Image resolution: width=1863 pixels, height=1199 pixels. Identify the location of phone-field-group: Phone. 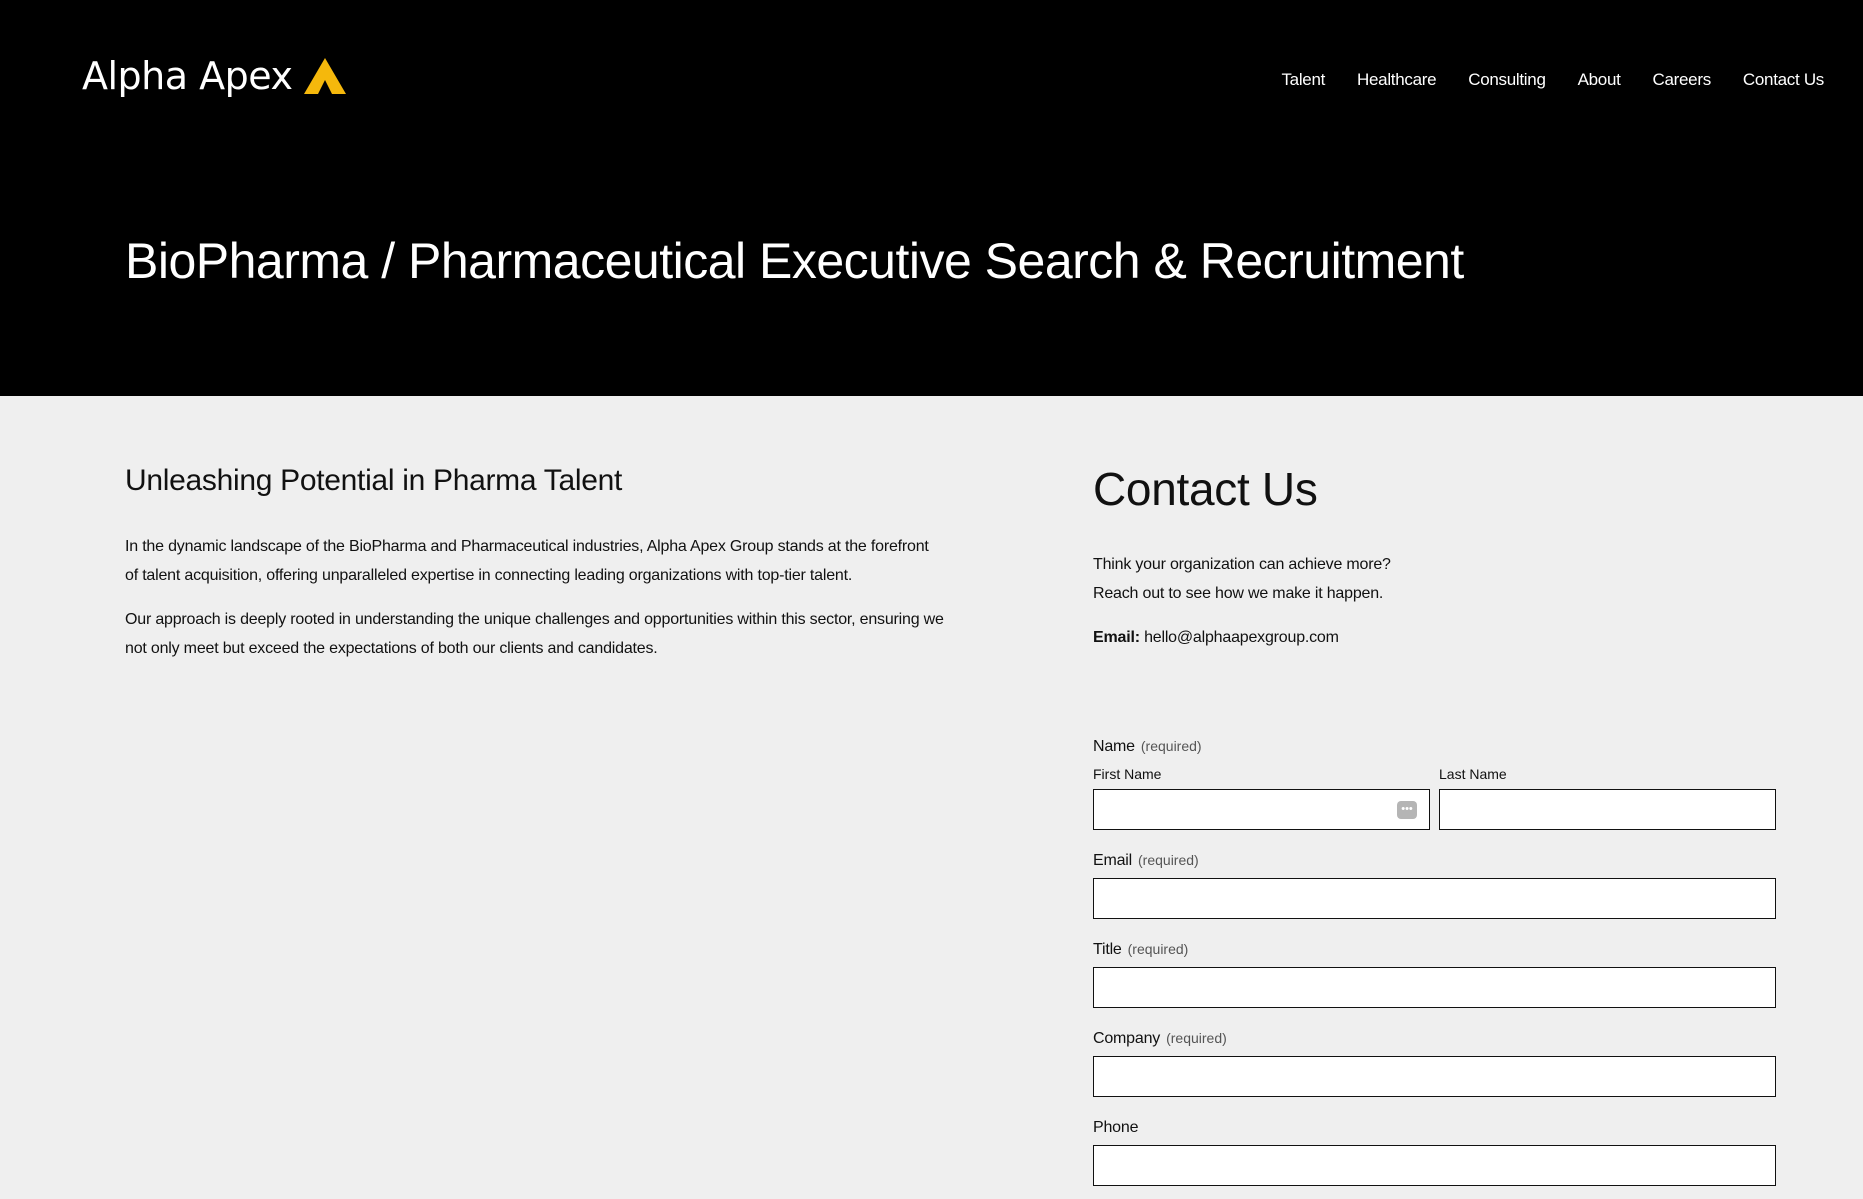
(1434, 1152).